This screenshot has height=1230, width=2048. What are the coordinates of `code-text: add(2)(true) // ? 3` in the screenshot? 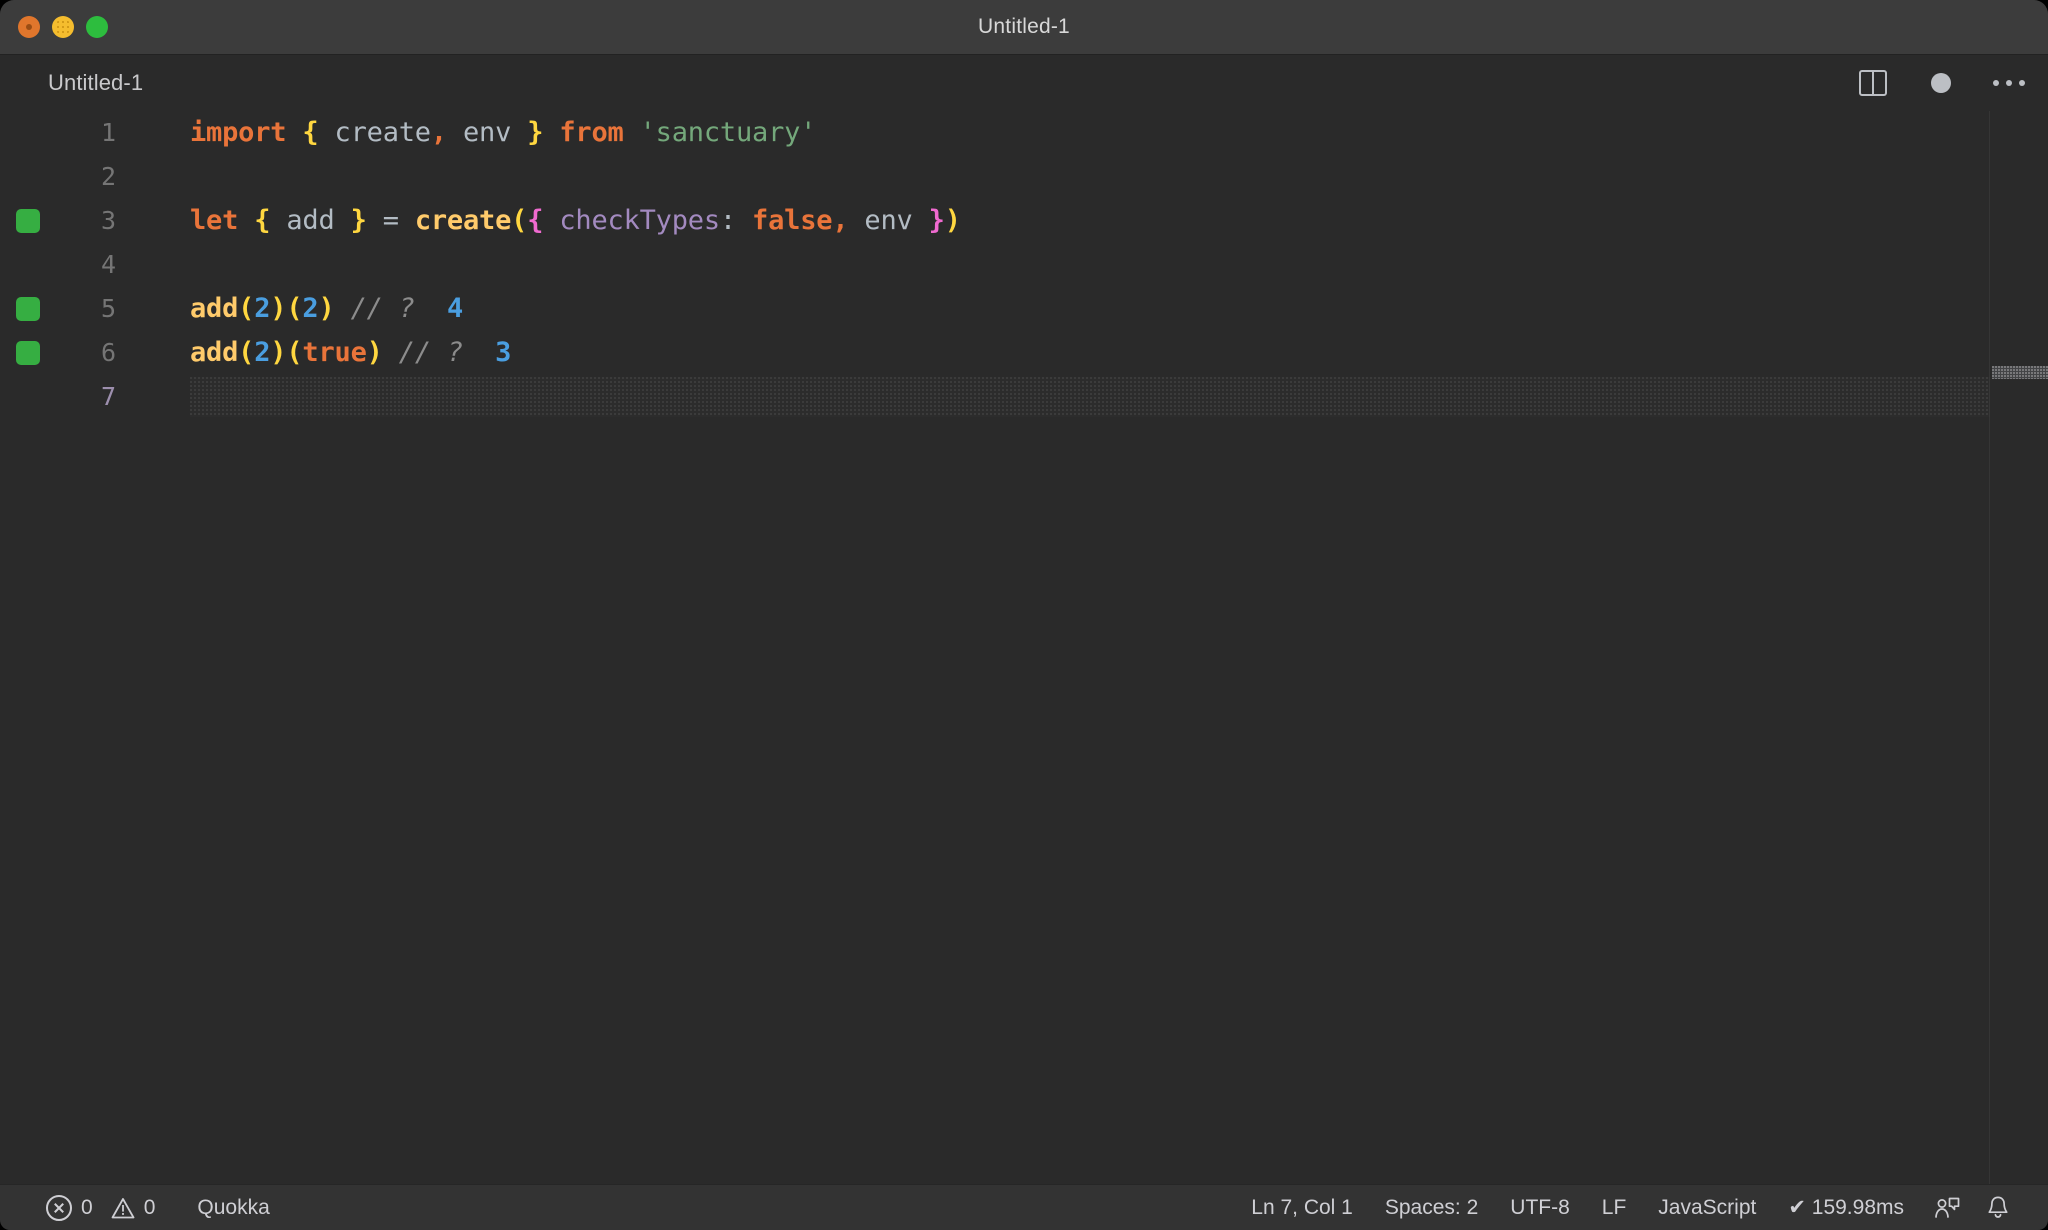 It's located at (350, 353).